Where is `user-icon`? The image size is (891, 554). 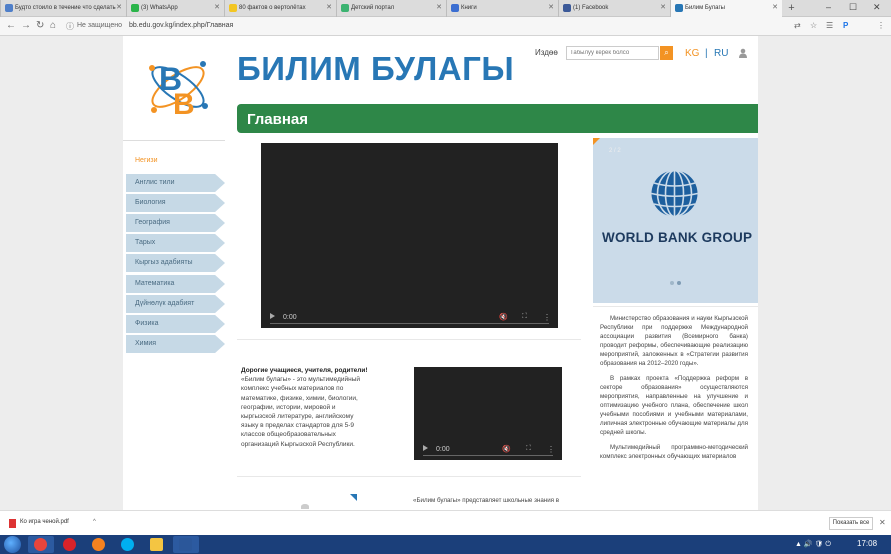 user-icon is located at coordinates (743, 53).